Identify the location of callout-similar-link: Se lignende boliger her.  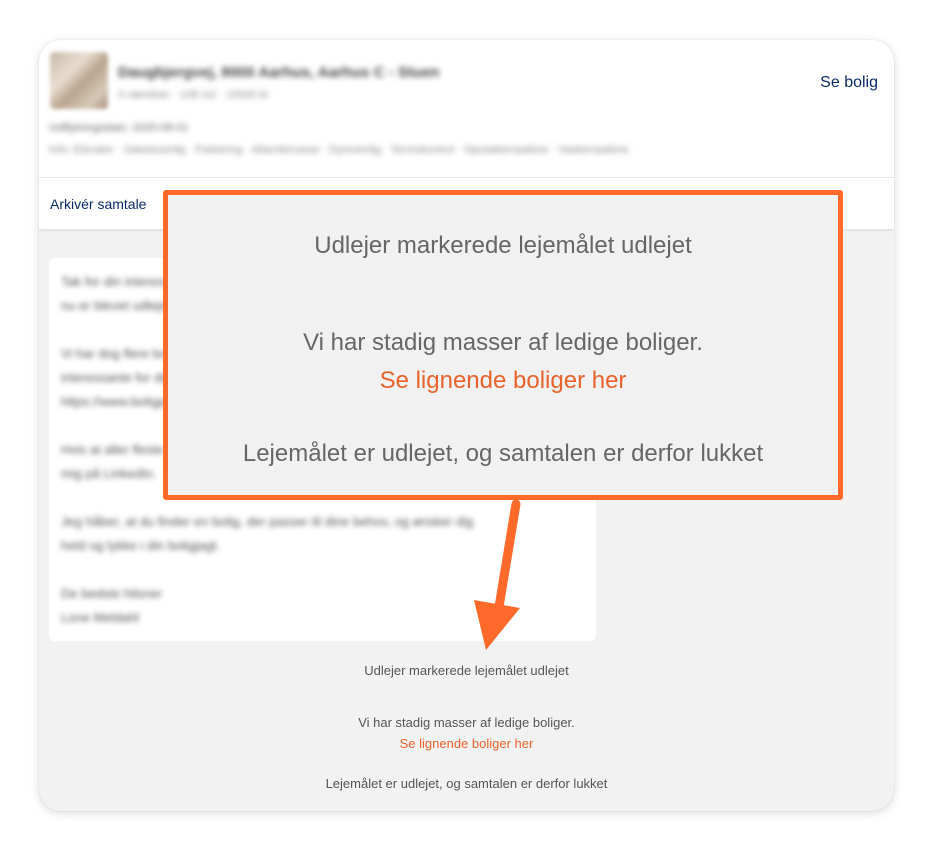
(503, 380).